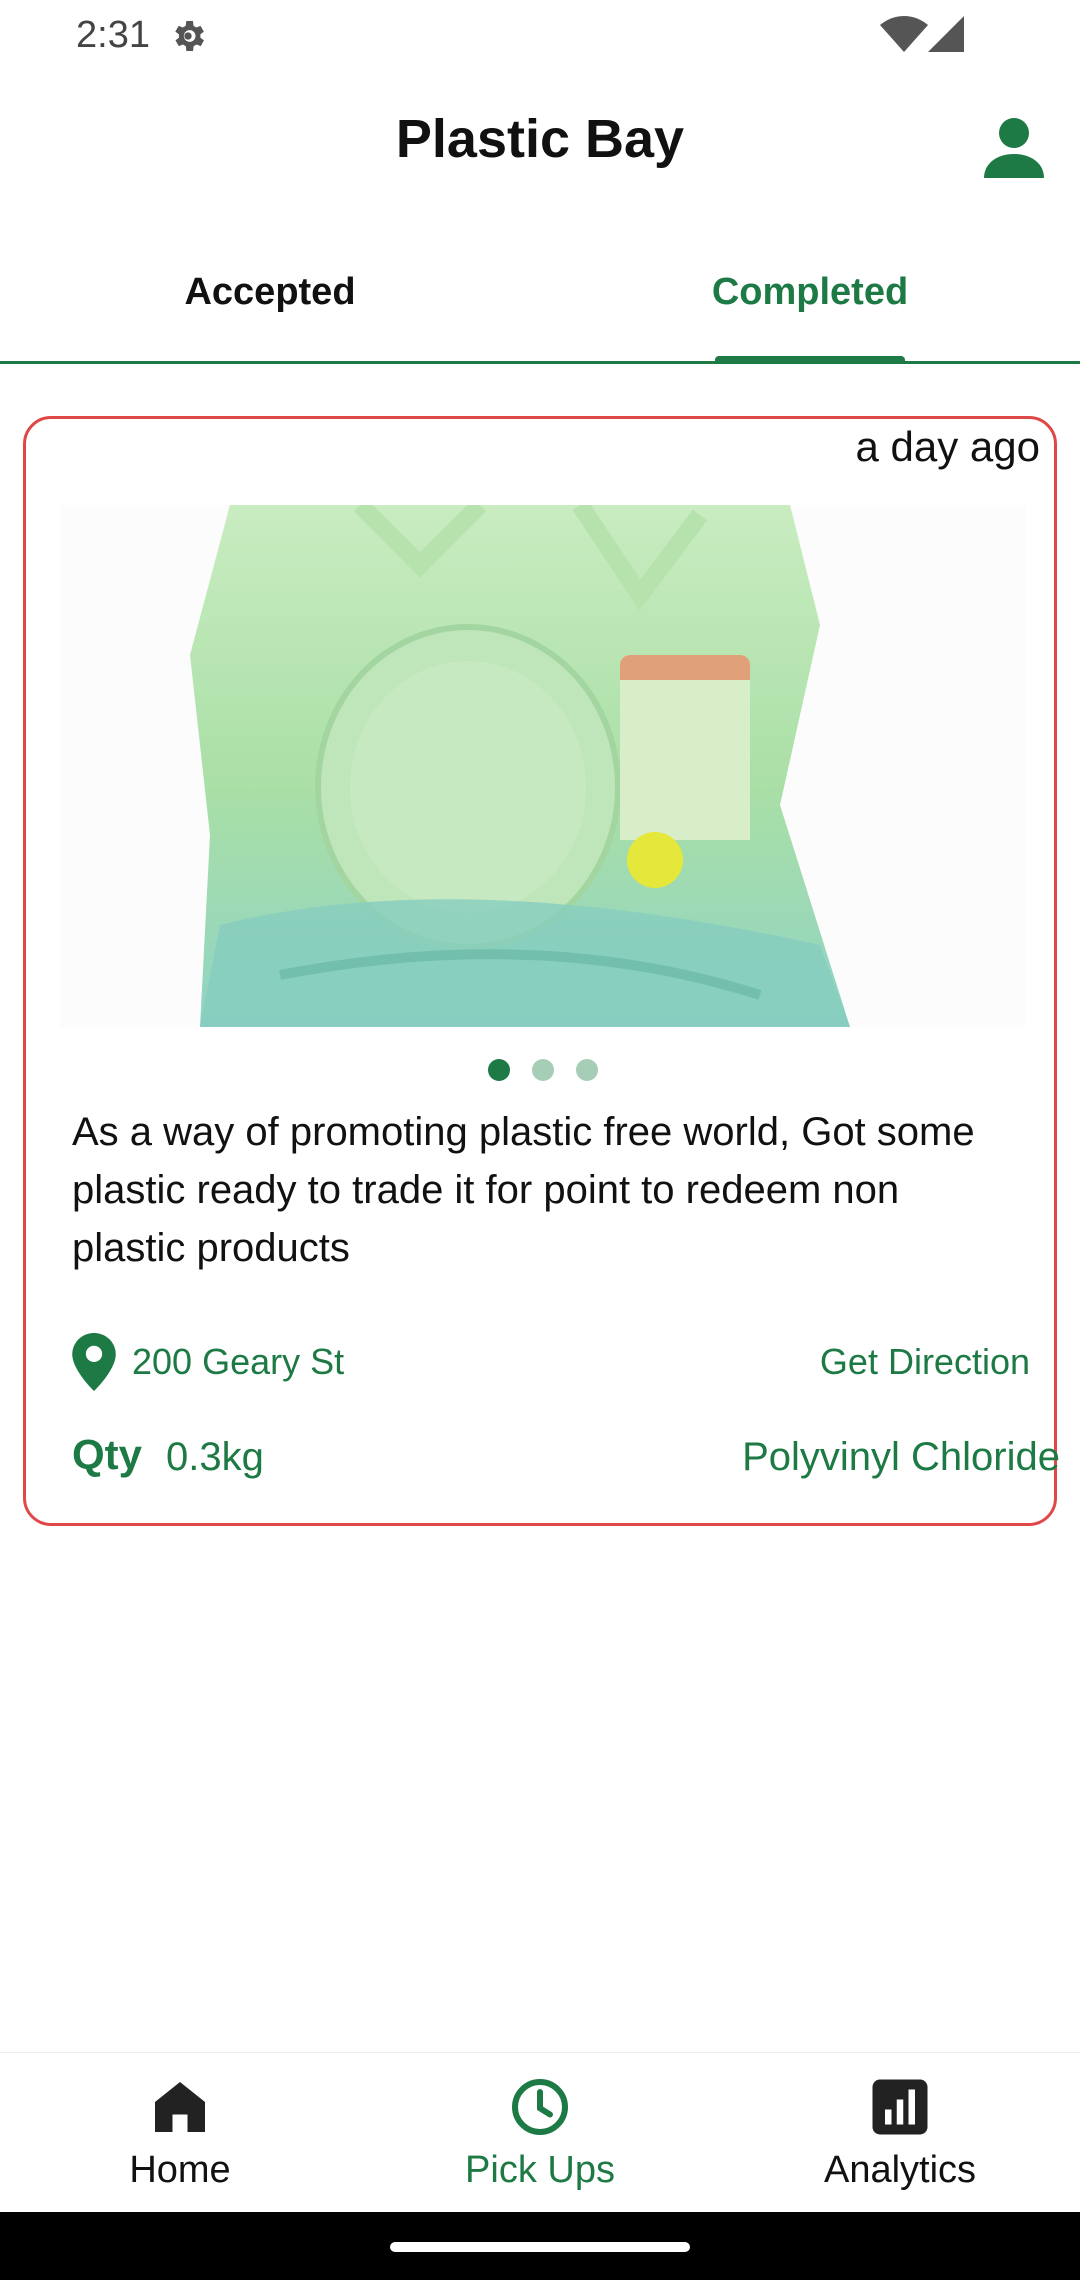  What do you see at coordinates (180, 2133) in the screenshot?
I see `nav-home: Home` at bounding box center [180, 2133].